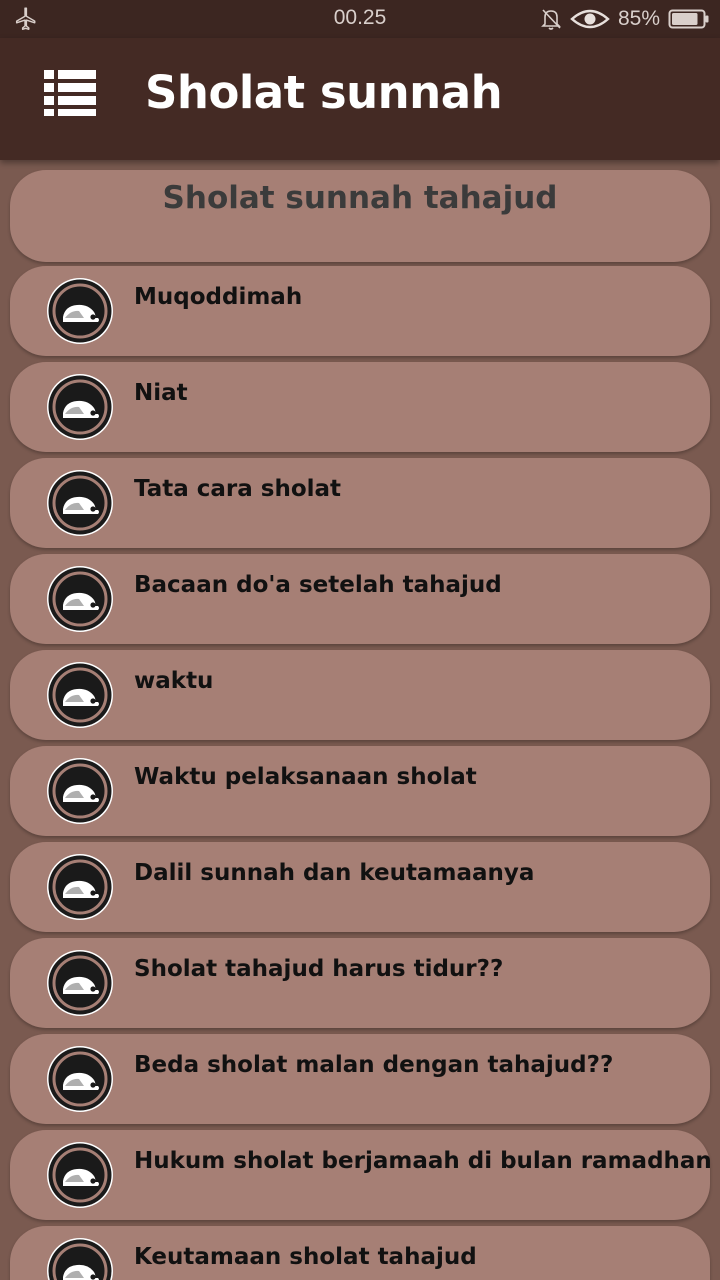 The width and height of the screenshot is (720, 1280). I want to click on battery-percent: 85%, so click(638, 18).